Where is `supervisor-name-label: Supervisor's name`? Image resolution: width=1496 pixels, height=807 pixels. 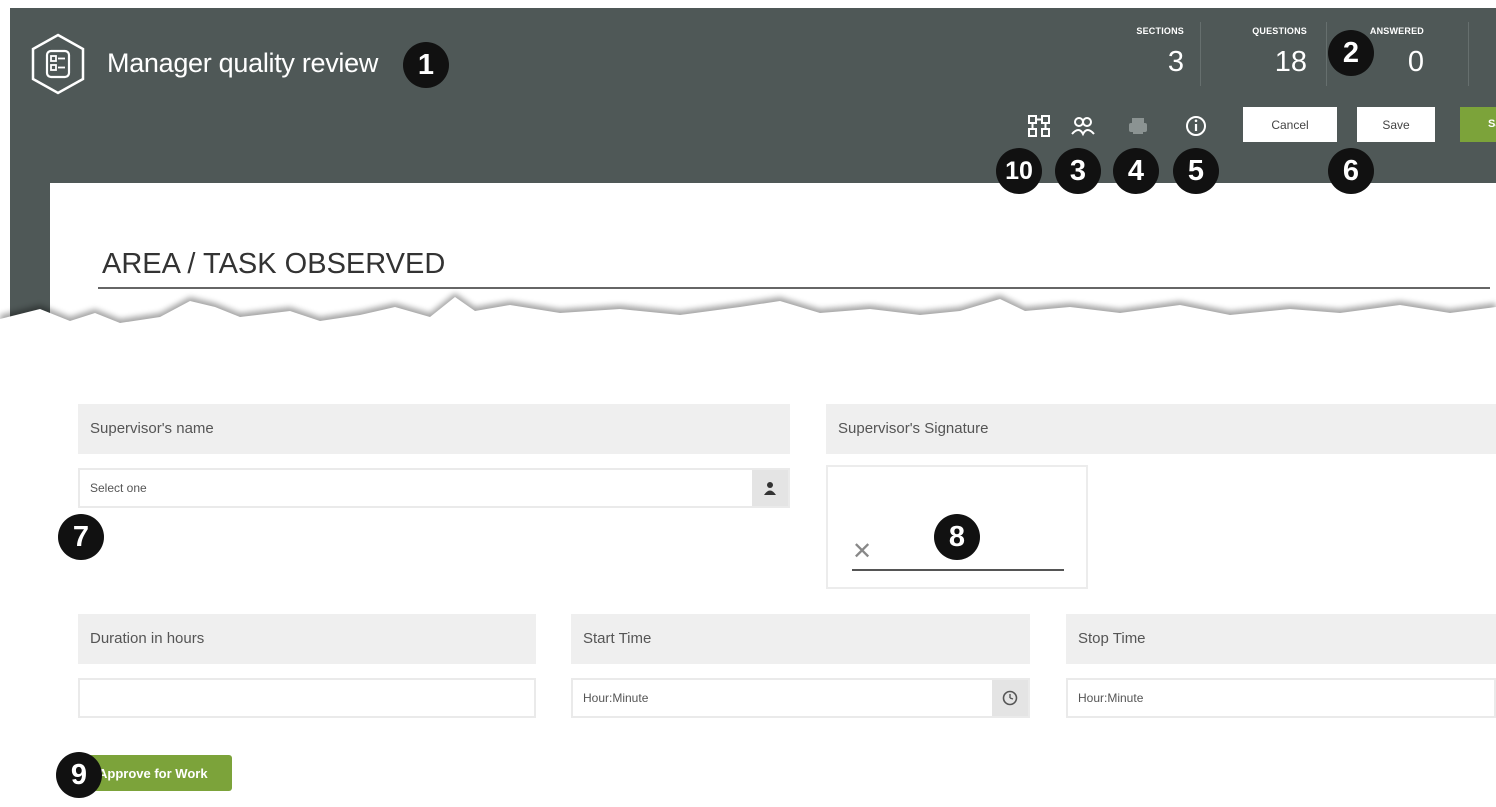 supervisor-name-label: Supervisor's name is located at coordinates (434, 429).